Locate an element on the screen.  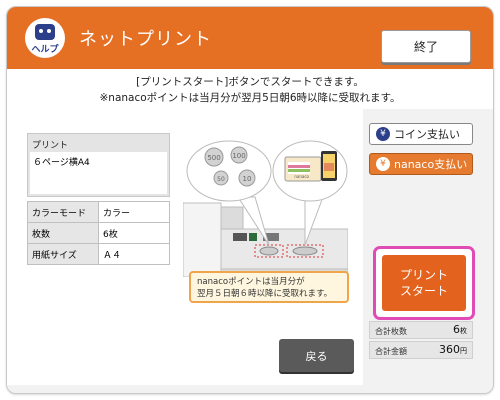
spec-key: カラーモード is located at coordinates (63, 212).